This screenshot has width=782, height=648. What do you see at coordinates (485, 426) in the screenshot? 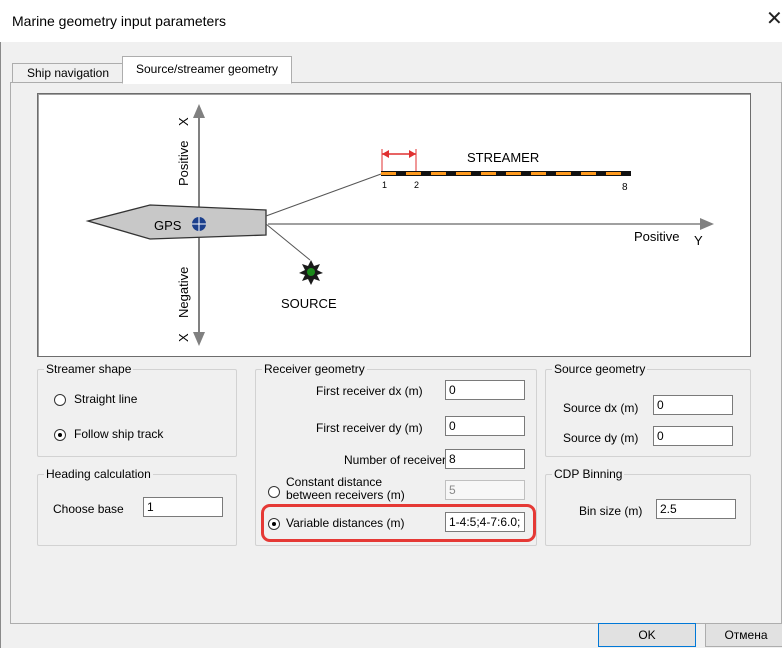
I see `first-receiver-dy-input: 0` at bounding box center [485, 426].